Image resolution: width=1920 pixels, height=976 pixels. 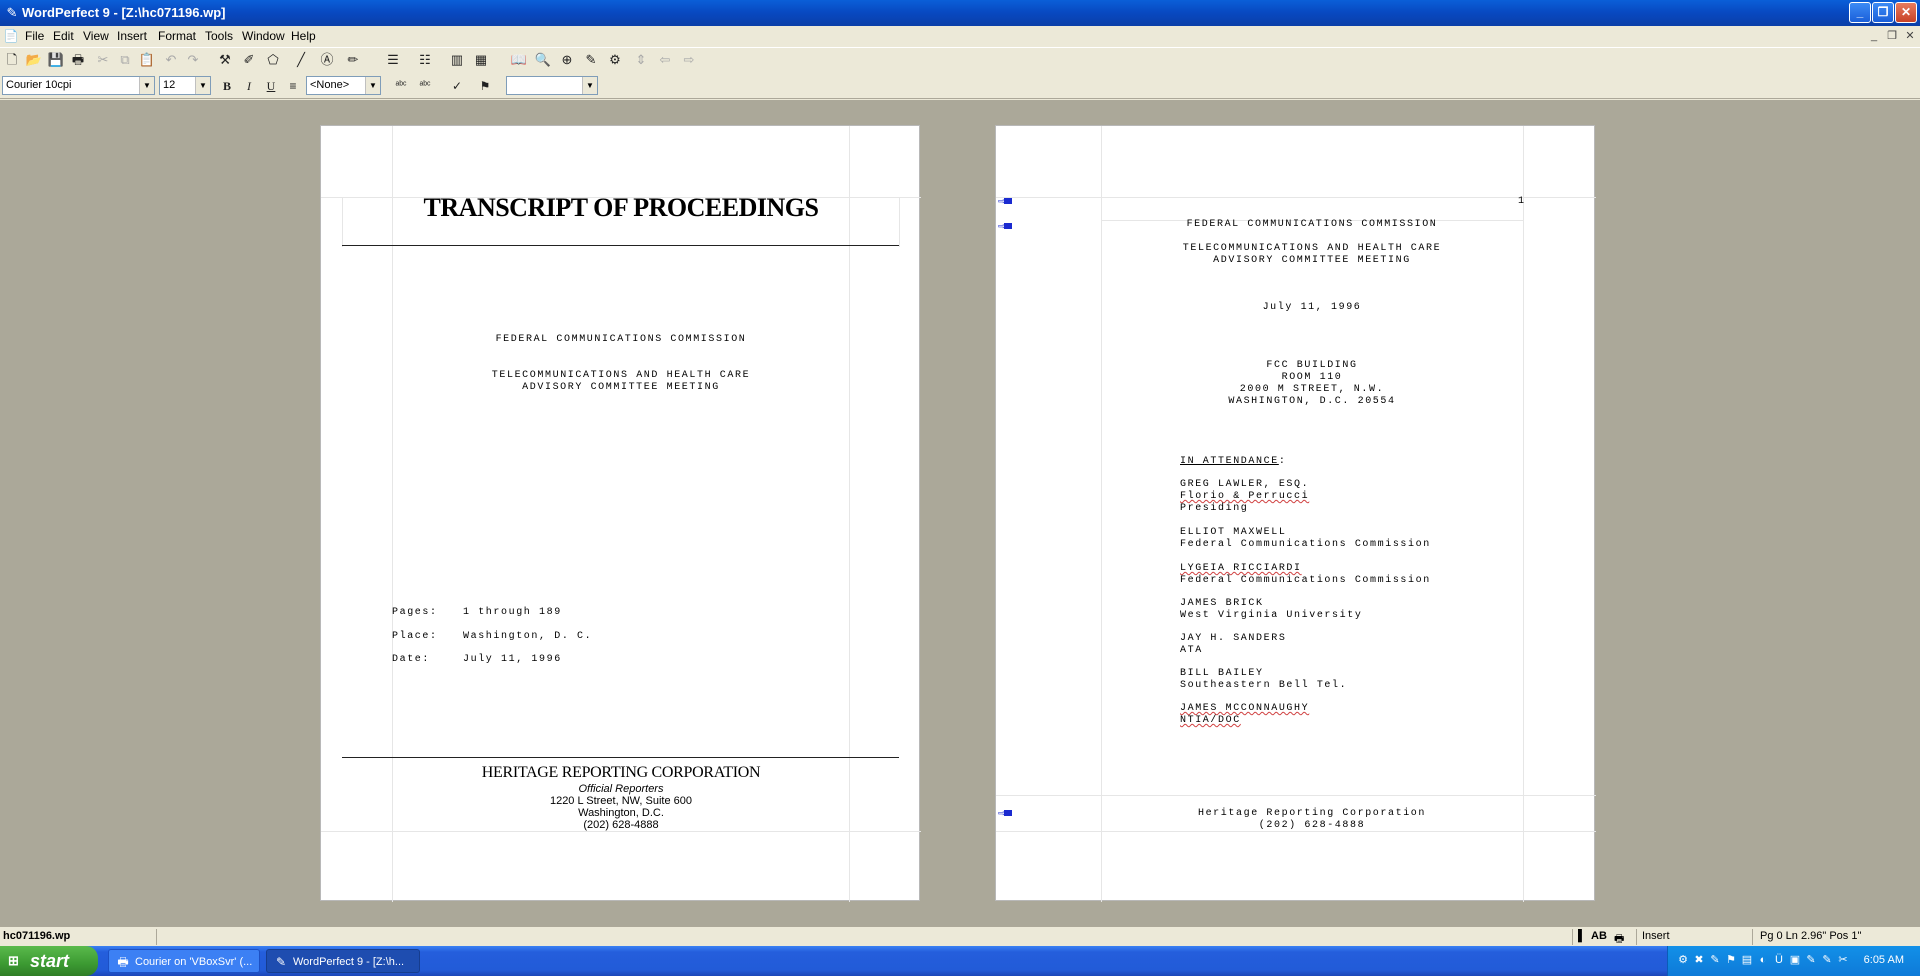 I want to click on bold-button: B, so click(x=227, y=86).